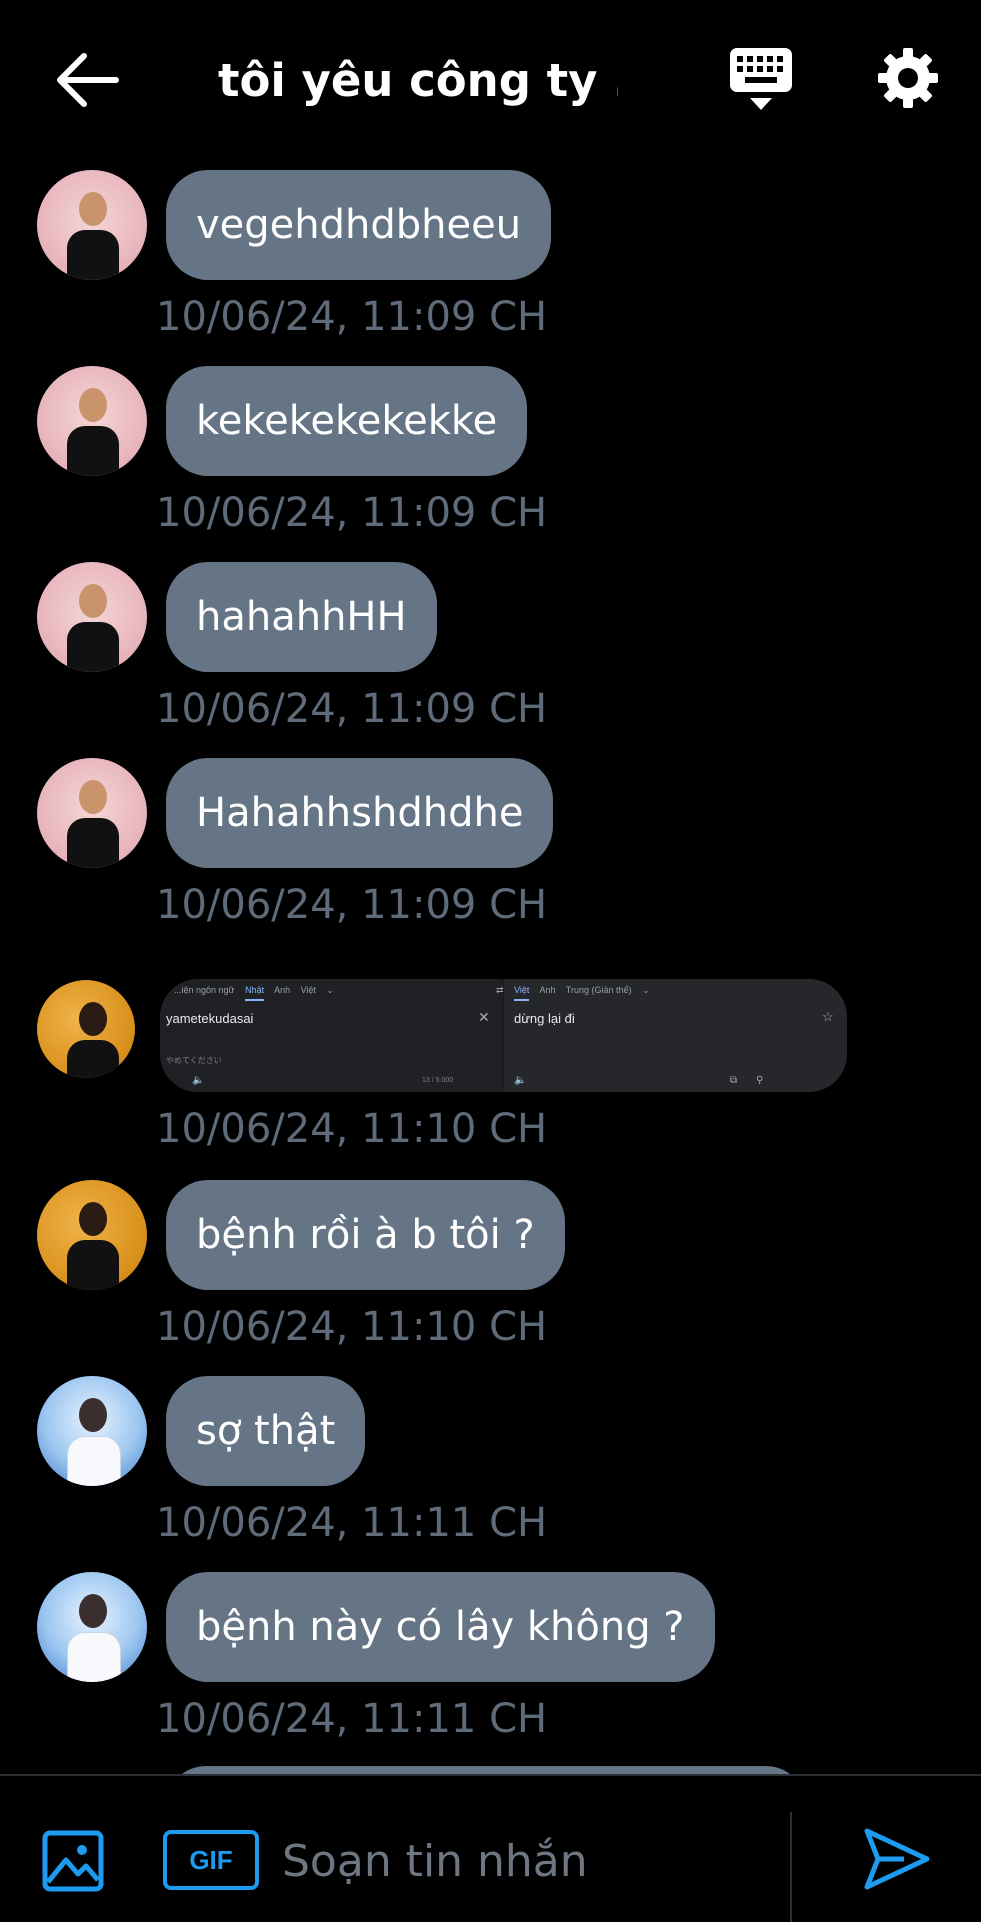 The width and height of the screenshot is (981, 1922). What do you see at coordinates (500, 990) in the screenshot?
I see `swap-icon: ⇄` at bounding box center [500, 990].